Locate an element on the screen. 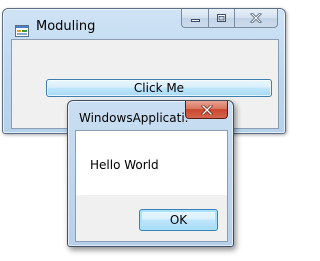 The height and width of the screenshot is (261, 320). close-button is located at coordinates (256, 18).